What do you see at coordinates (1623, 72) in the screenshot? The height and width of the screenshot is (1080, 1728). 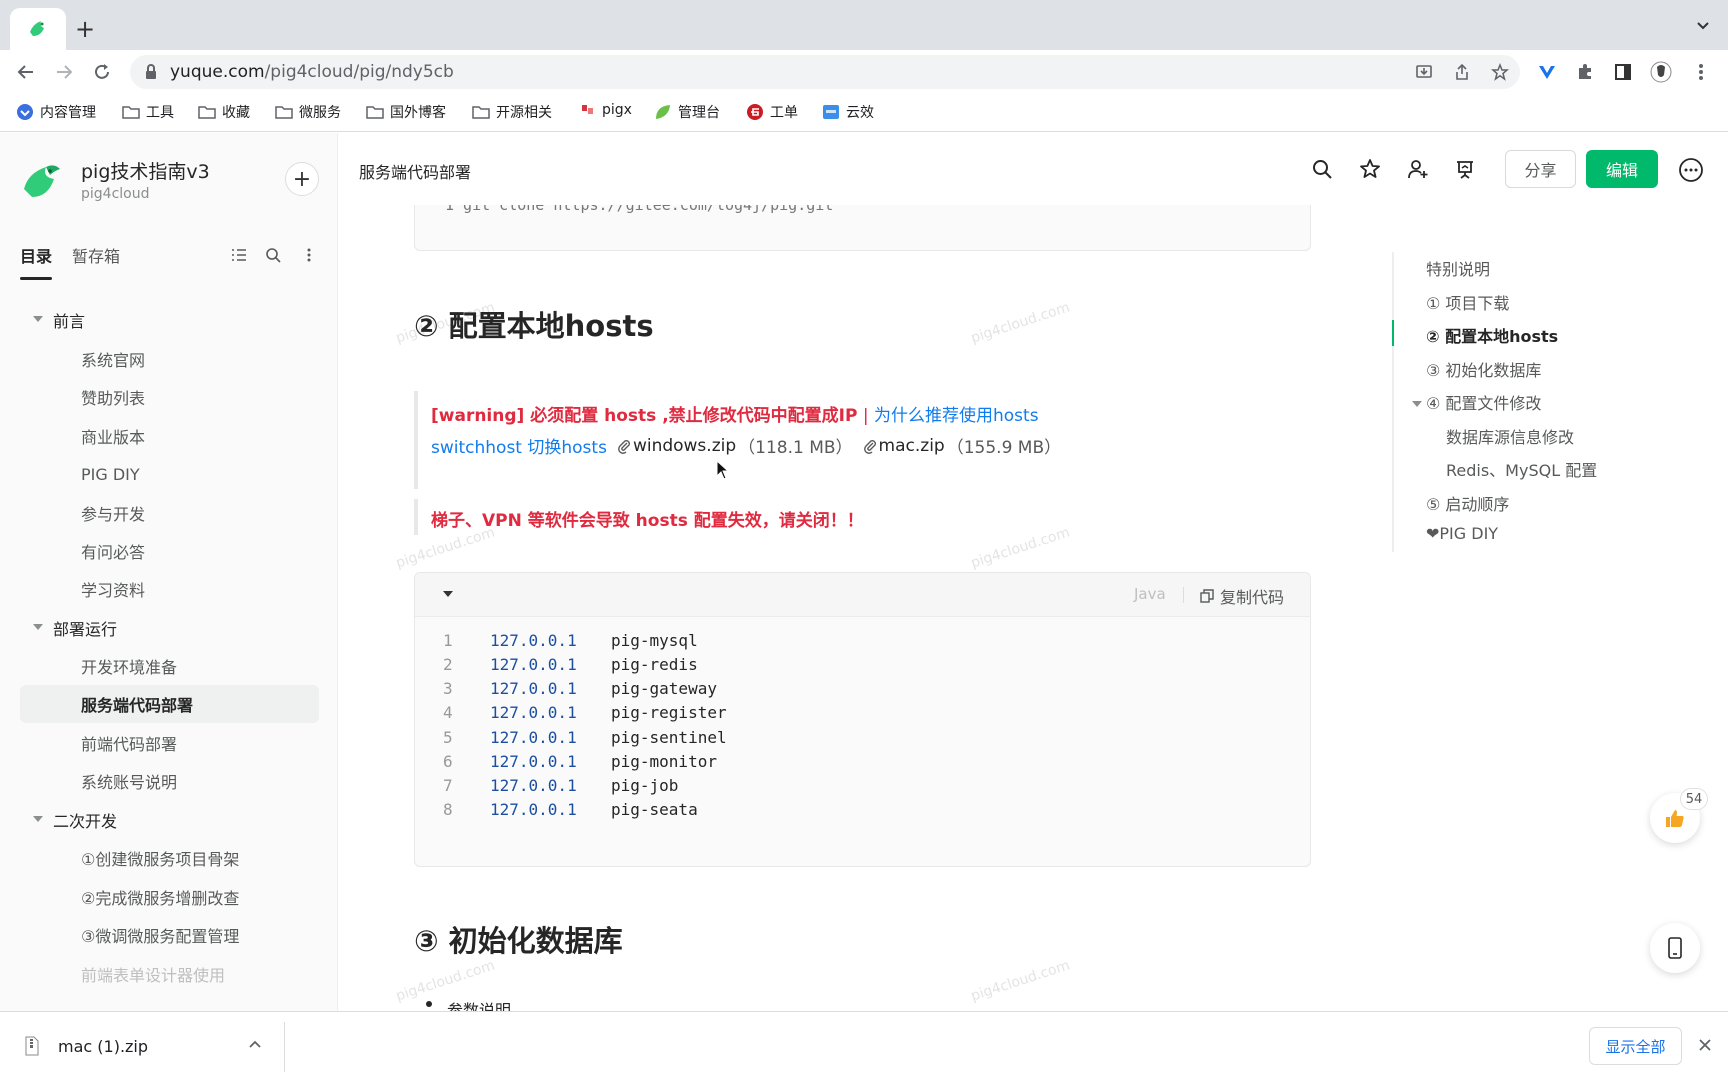 I see `side-panel-icon` at bounding box center [1623, 72].